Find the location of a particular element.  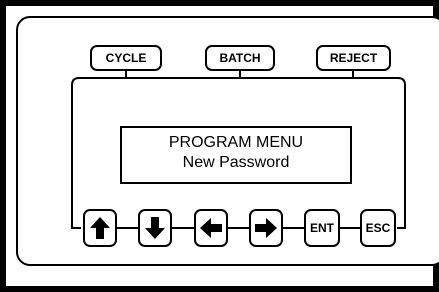

enter-label: ENT is located at coordinates (322, 228).